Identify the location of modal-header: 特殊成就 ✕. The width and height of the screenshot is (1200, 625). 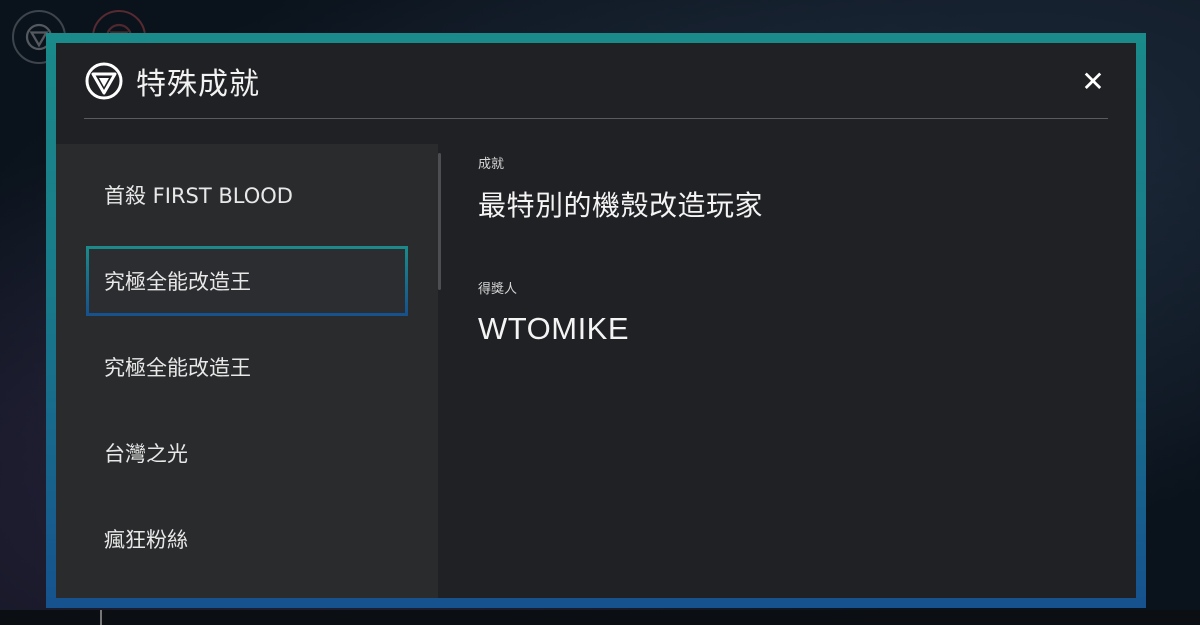
(596, 81).